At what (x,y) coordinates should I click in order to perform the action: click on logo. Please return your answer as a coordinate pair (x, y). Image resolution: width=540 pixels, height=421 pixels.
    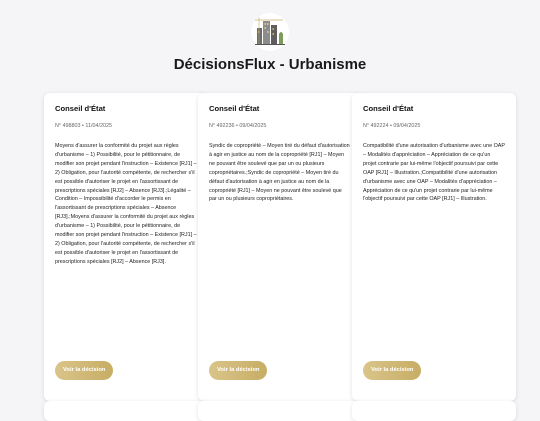
    Looking at the image, I should click on (270, 32).